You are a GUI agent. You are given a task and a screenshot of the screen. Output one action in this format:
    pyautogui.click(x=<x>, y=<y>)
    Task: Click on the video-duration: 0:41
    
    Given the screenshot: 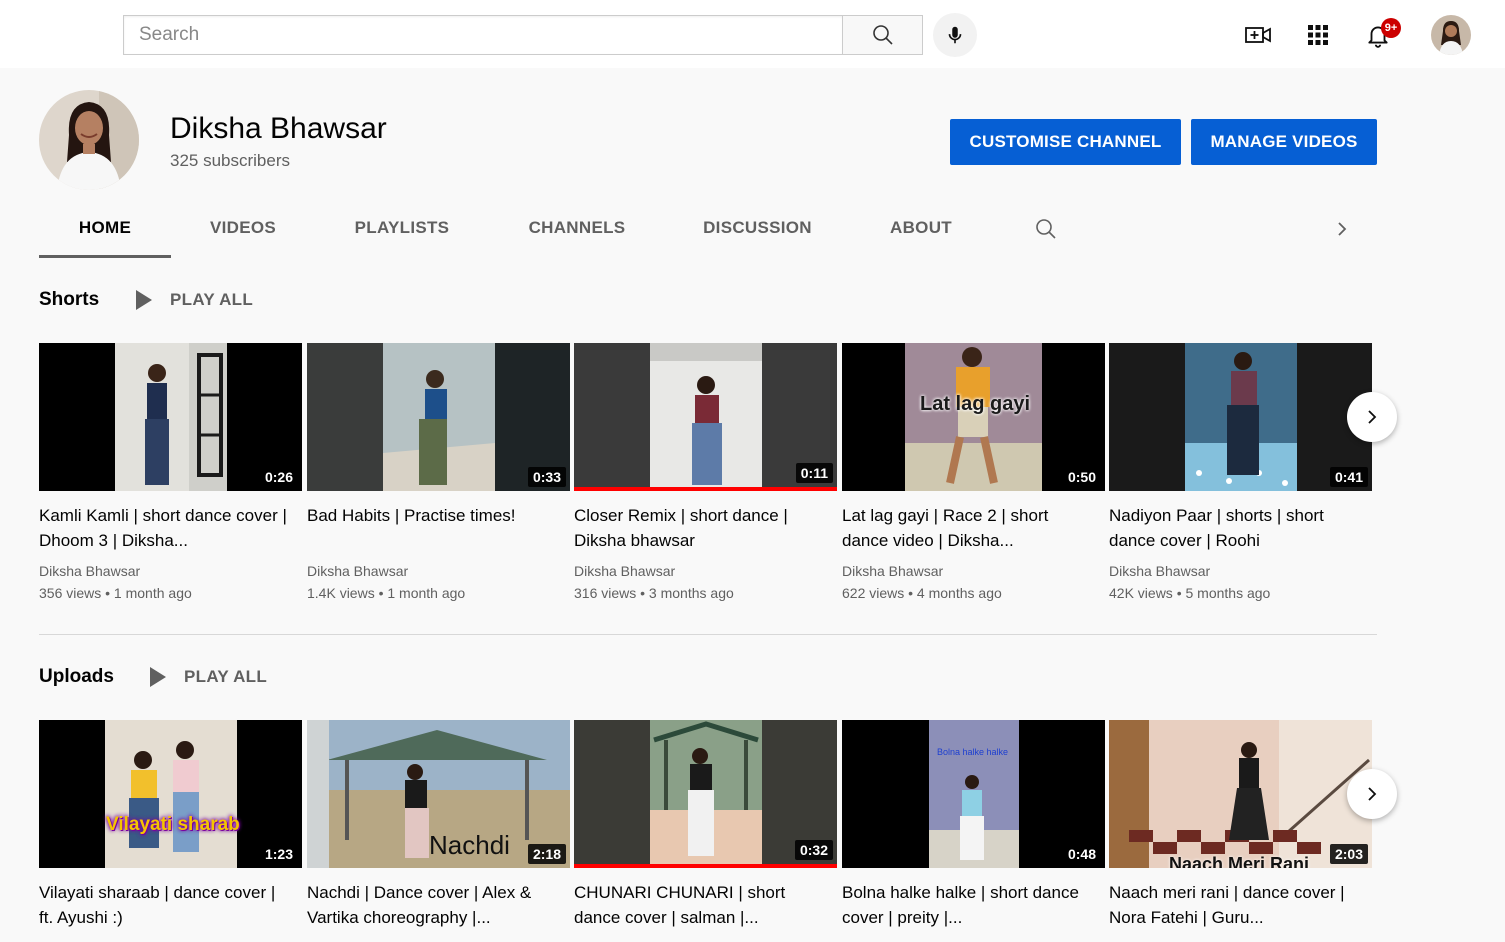 What is the action you would take?
    pyautogui.click(x=1348, y=477)
    